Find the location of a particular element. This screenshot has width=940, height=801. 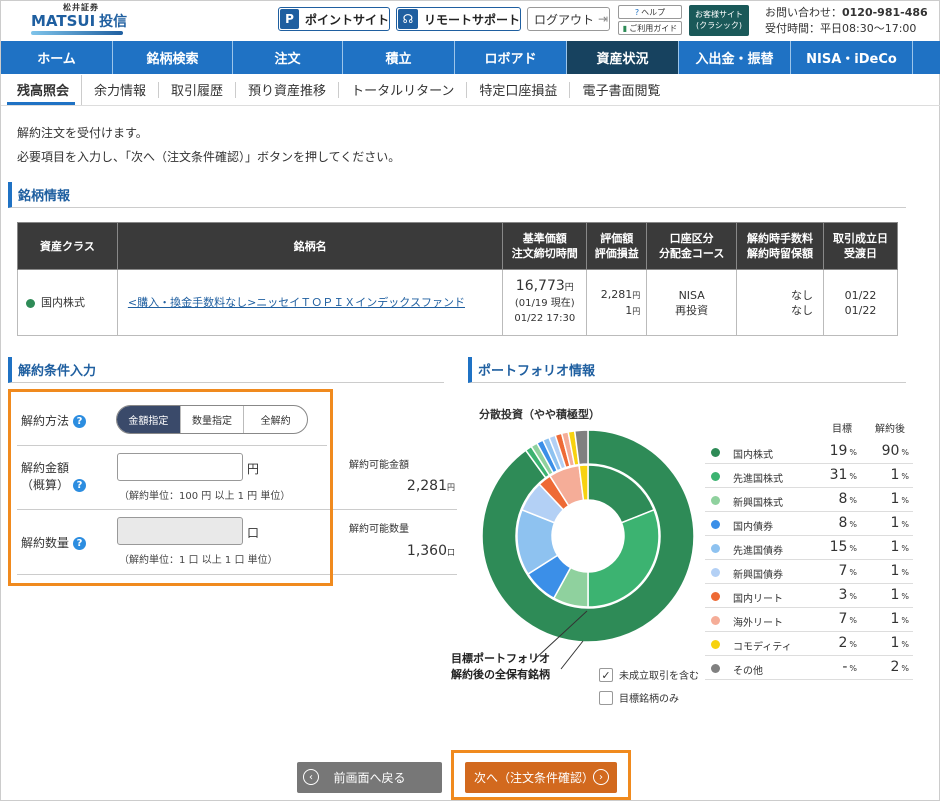

list-item: コモディティ 2% 1% is located at coordinates (809, 644).